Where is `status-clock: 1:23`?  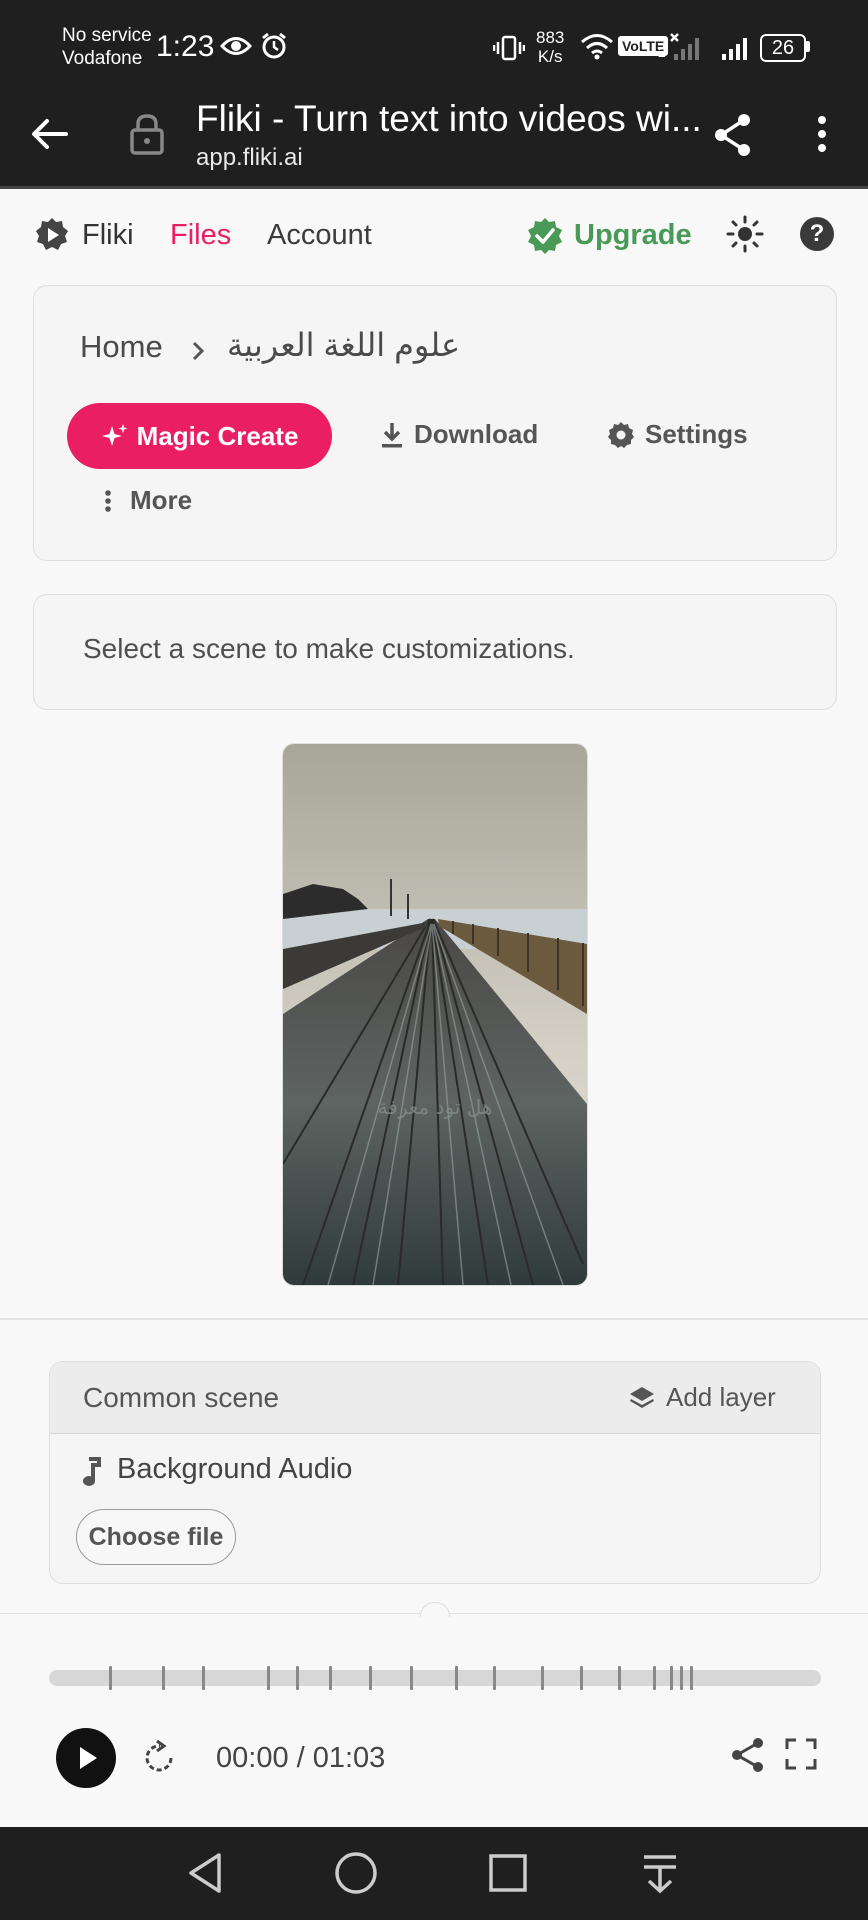 status-clock: 1:23 is located at coordinates (185, 46).